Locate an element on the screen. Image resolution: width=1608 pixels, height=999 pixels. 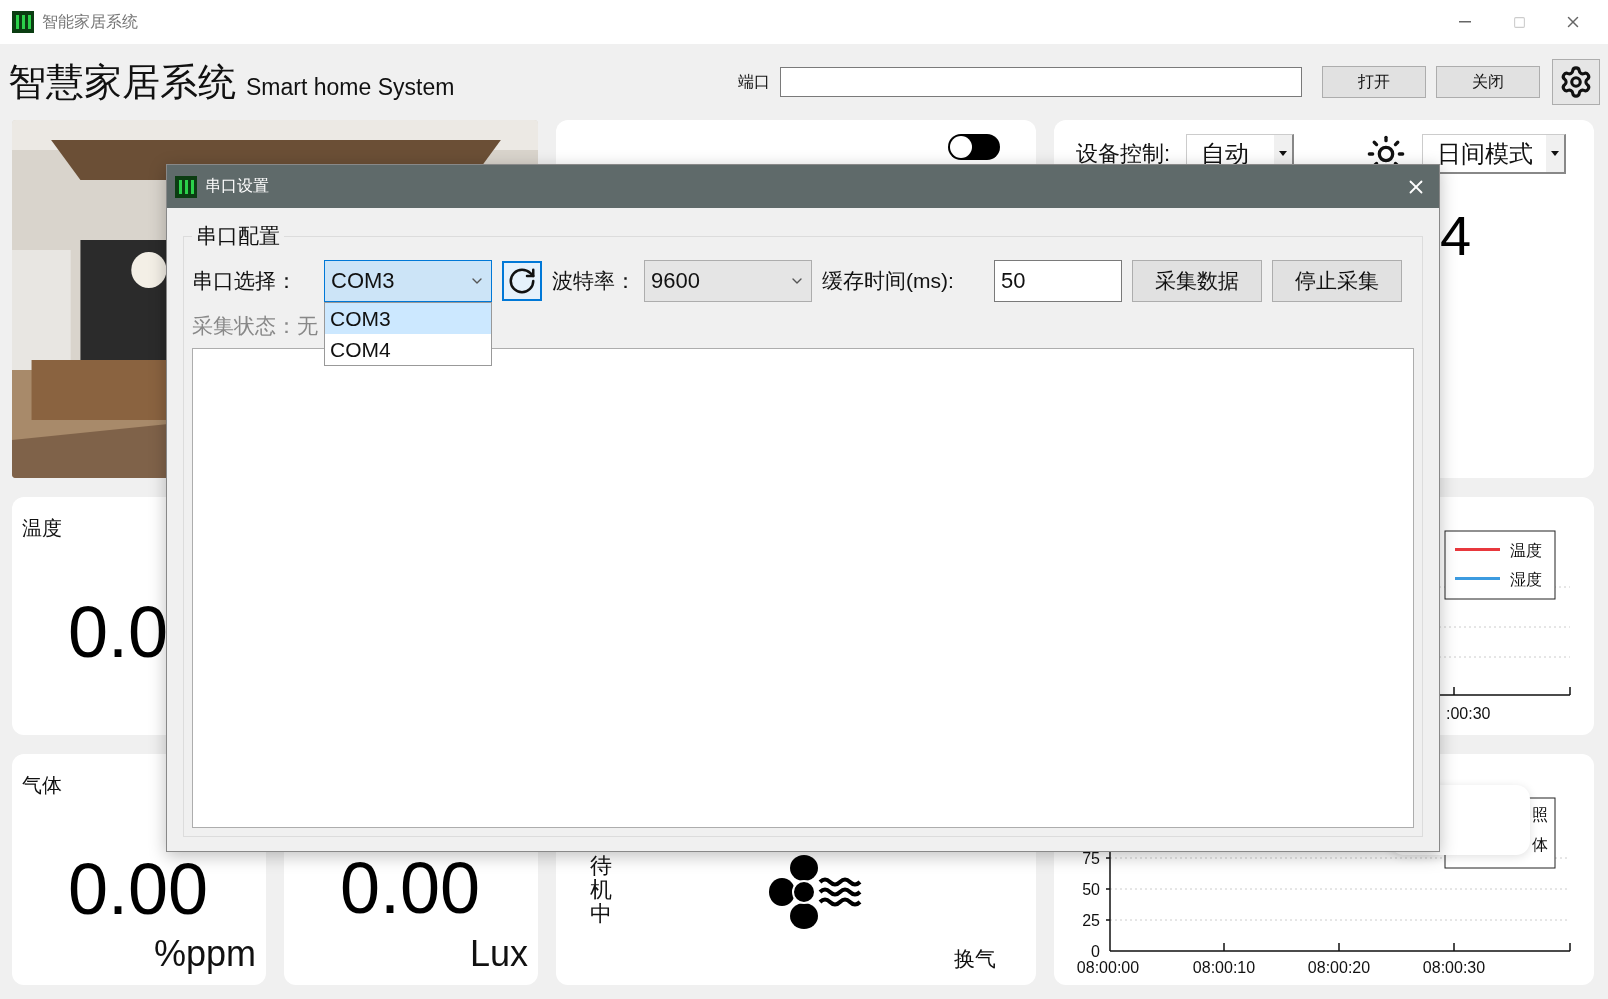
fan-label: 换气 is located at coordinates (975, 959).